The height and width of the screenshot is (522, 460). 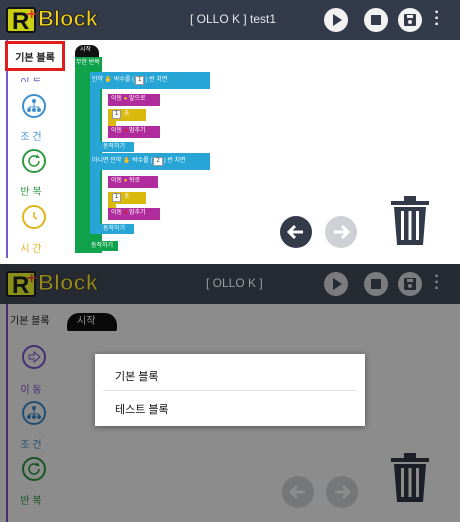 I want to click on clock-icon, so click(x=35, y=216).